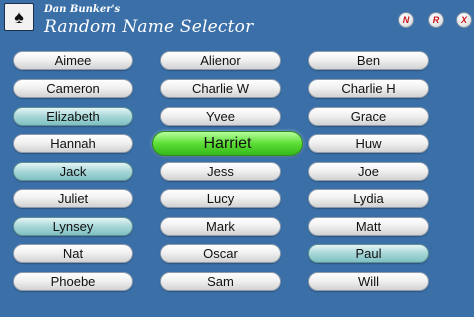  I want to click on name-button-huw: Huw, so click(368, 143).